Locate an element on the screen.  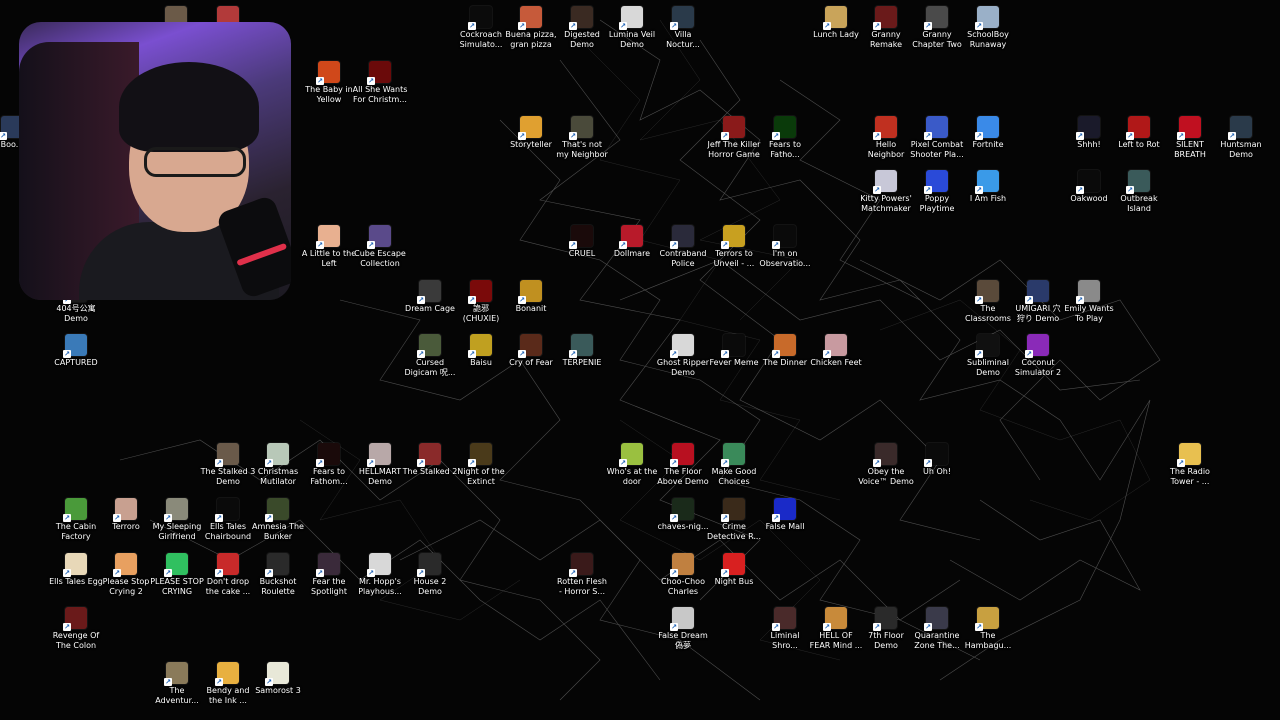
desktop-shortcut: ↗ House 2 Demo is located at coordinates (430, 575).